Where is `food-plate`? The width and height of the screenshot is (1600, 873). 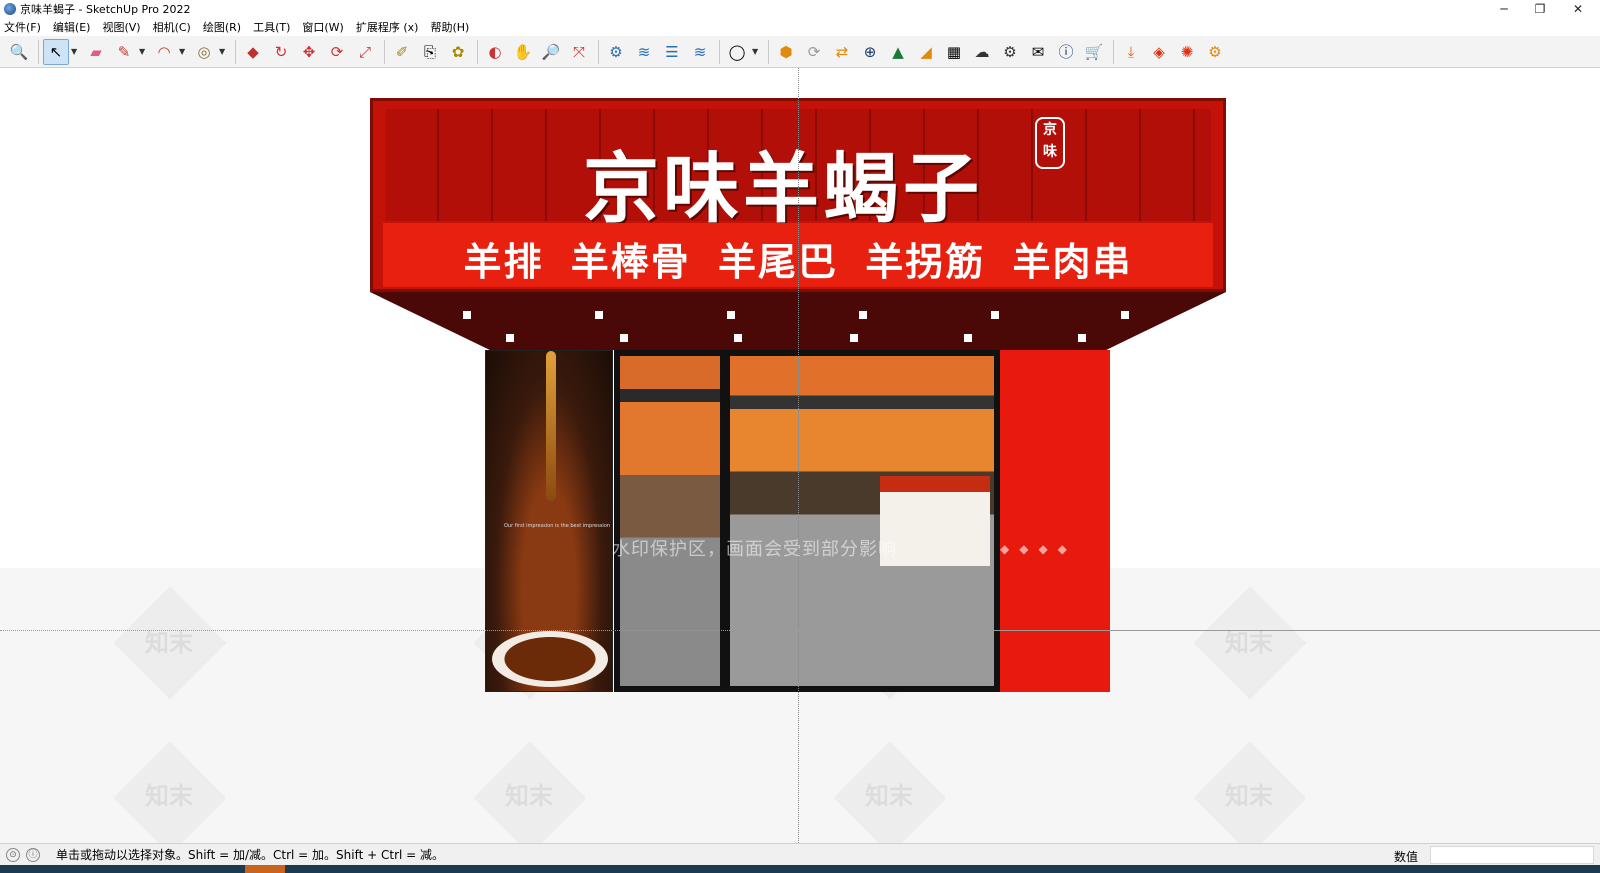
food-plate is located at coordinates (550, 659).